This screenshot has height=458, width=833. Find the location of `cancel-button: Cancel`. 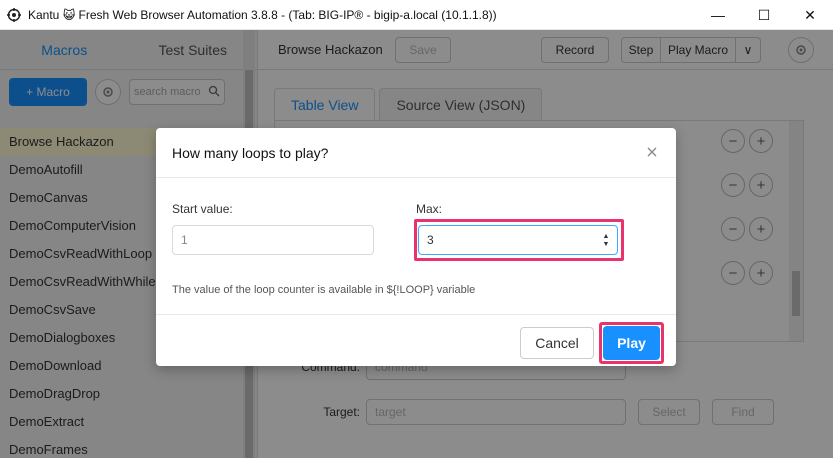

cancel-button: Cancel is located at coordinates (557, 343).